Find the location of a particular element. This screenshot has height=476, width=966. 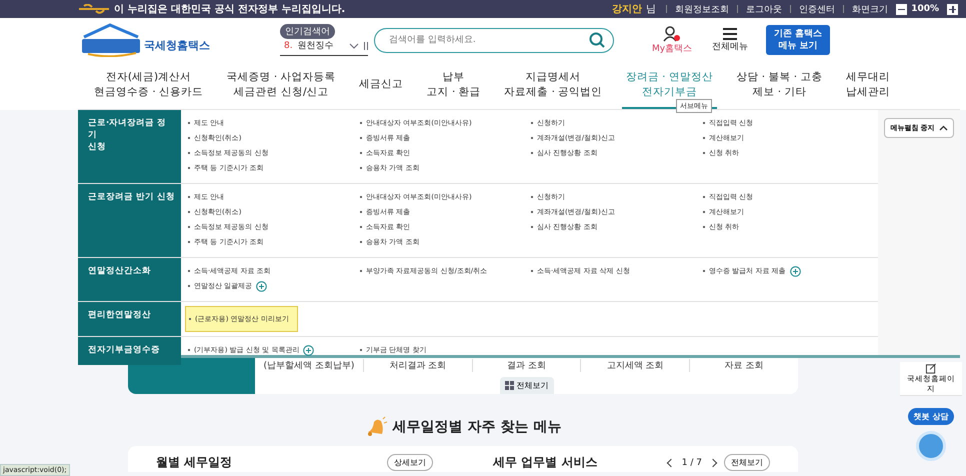

nav-tab: 납부 고지 · 환급 is located at coordinates (453, 86).